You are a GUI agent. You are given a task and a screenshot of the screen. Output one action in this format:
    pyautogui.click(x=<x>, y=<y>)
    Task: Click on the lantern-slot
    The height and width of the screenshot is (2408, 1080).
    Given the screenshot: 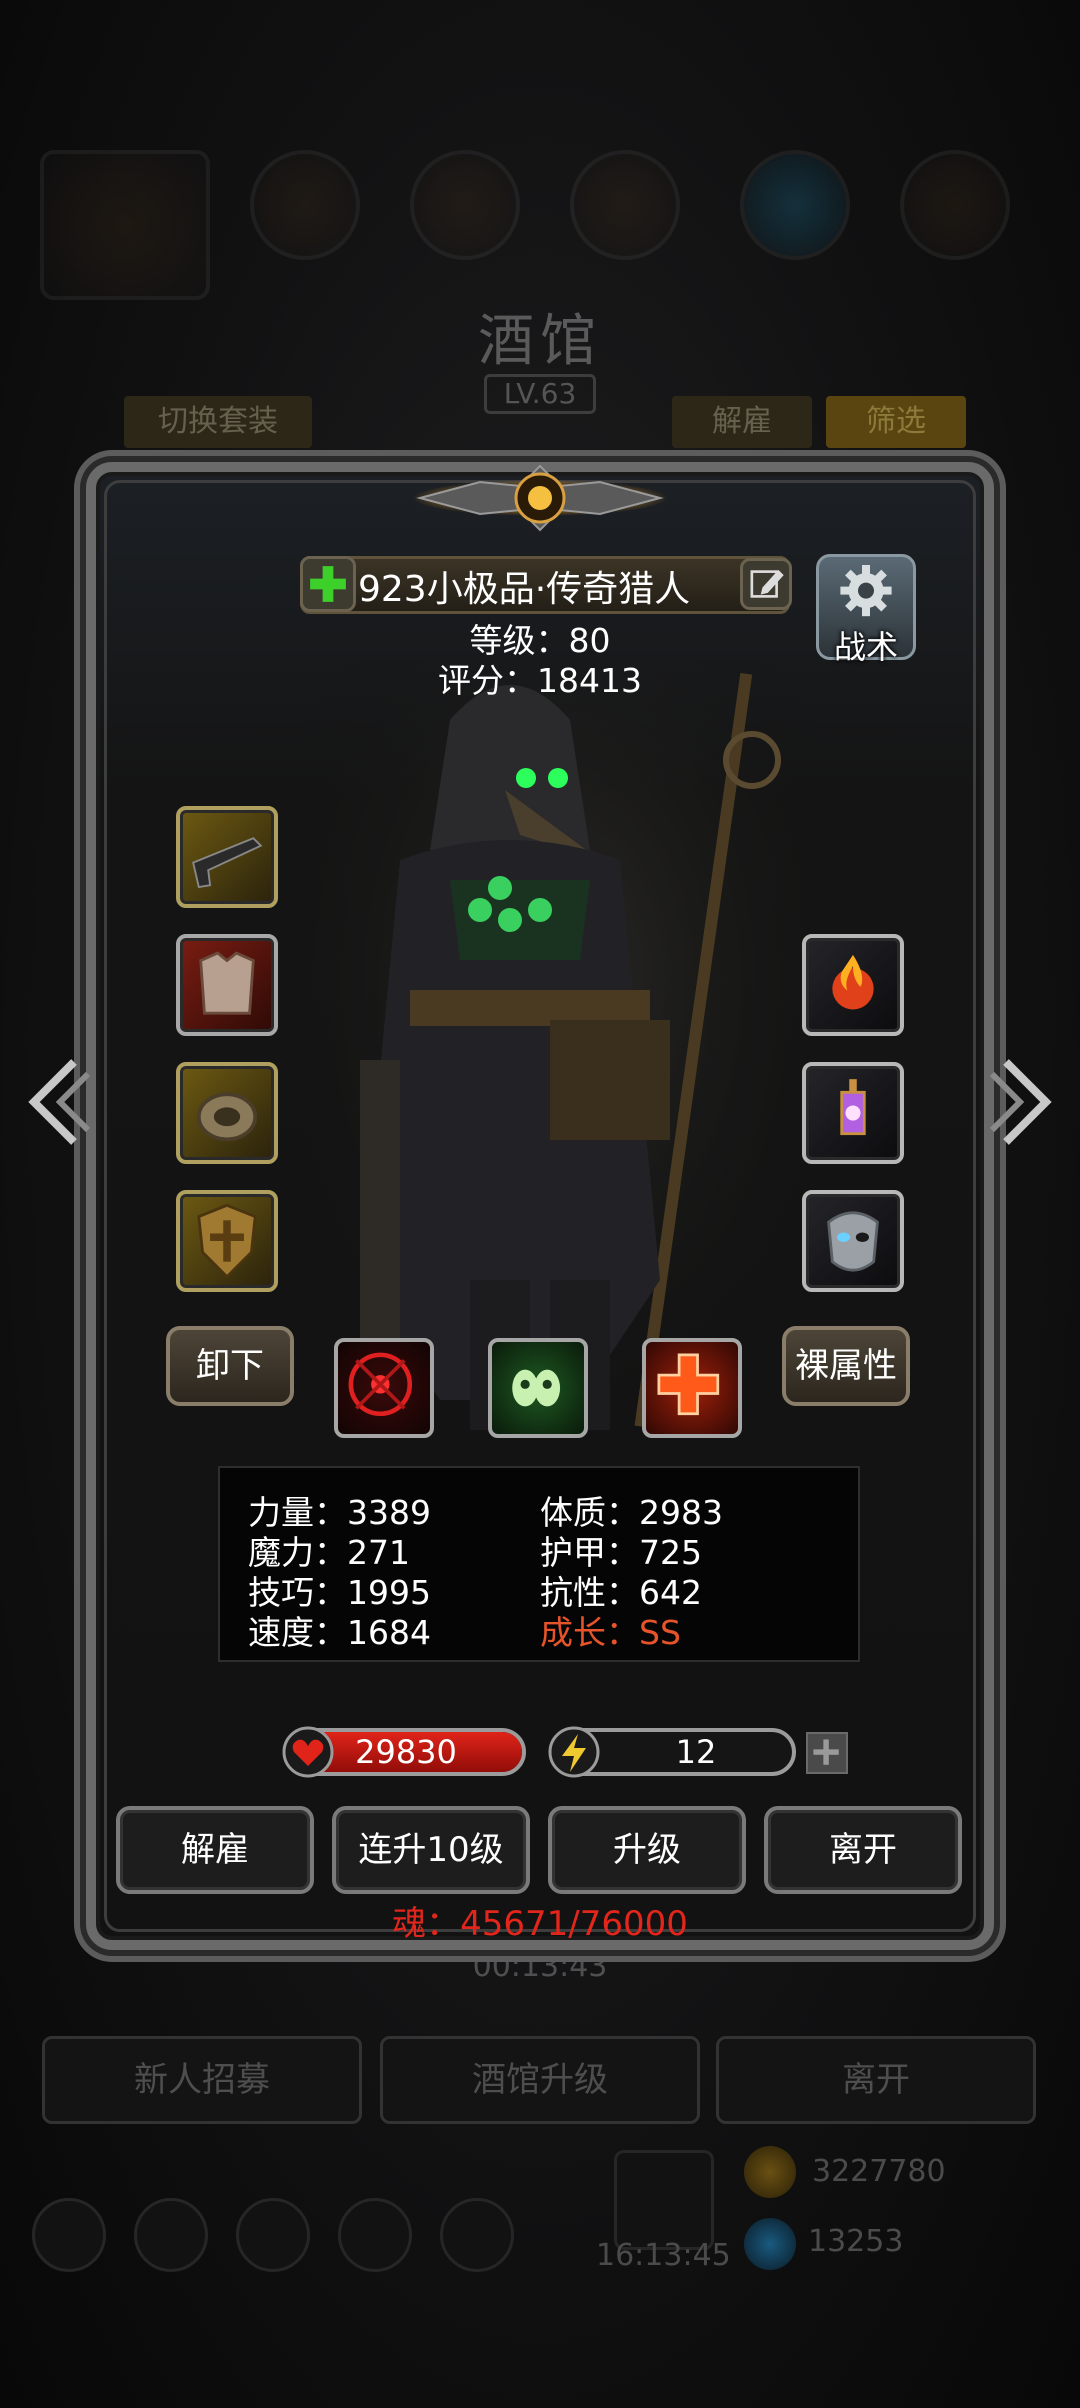 What is the action you would take?
    pyautogui.click(x=853, y=1113)
    